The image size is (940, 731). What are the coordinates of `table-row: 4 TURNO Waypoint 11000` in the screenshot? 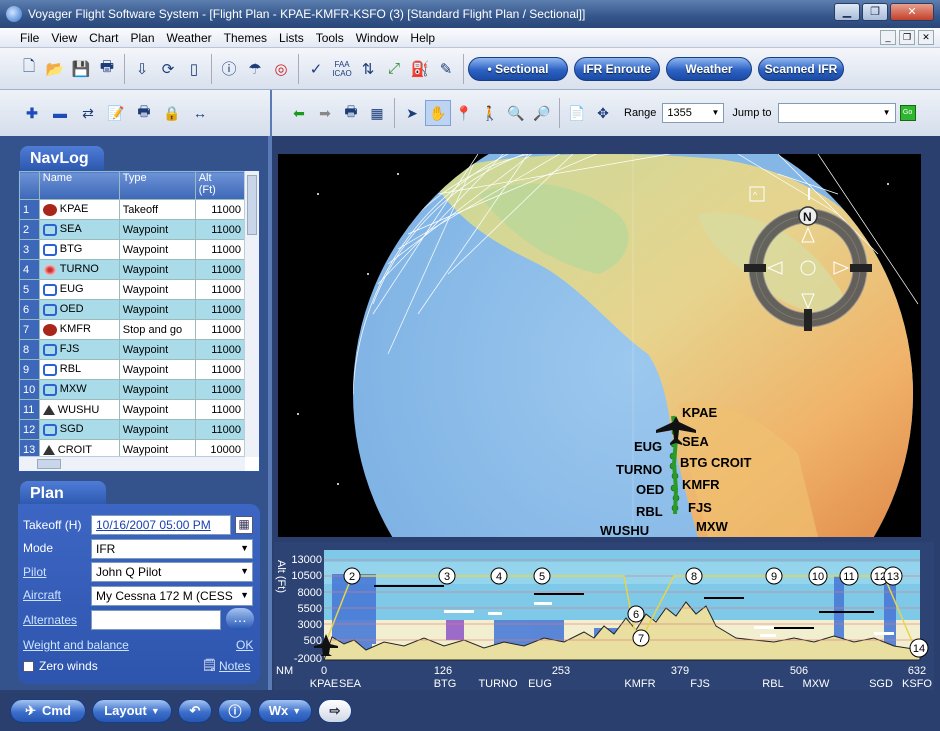 It's located at (132, 269).